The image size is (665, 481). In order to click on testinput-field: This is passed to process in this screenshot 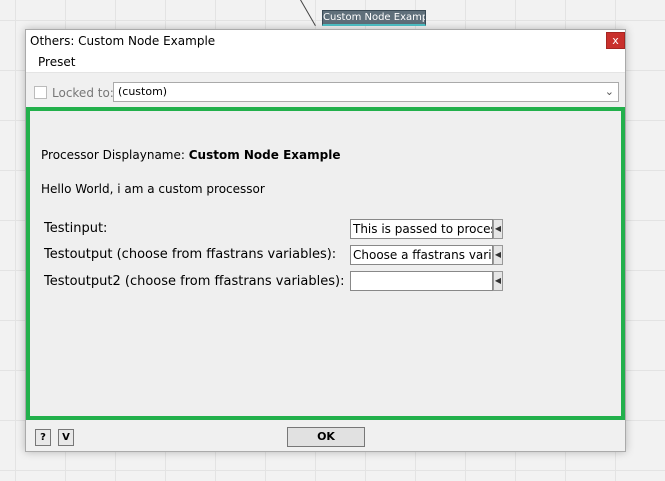, I will do `click(421, 229)`.